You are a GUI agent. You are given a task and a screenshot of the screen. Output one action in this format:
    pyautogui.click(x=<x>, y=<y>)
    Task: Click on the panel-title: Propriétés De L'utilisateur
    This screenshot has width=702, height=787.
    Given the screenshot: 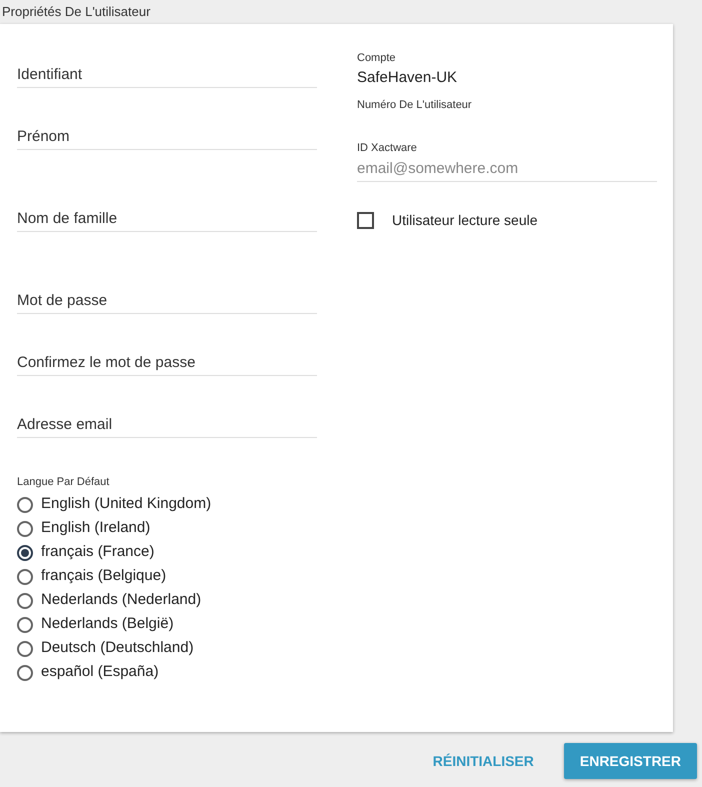 What is the action you would take?
    pyautogui.click(x=76, y=12)
    